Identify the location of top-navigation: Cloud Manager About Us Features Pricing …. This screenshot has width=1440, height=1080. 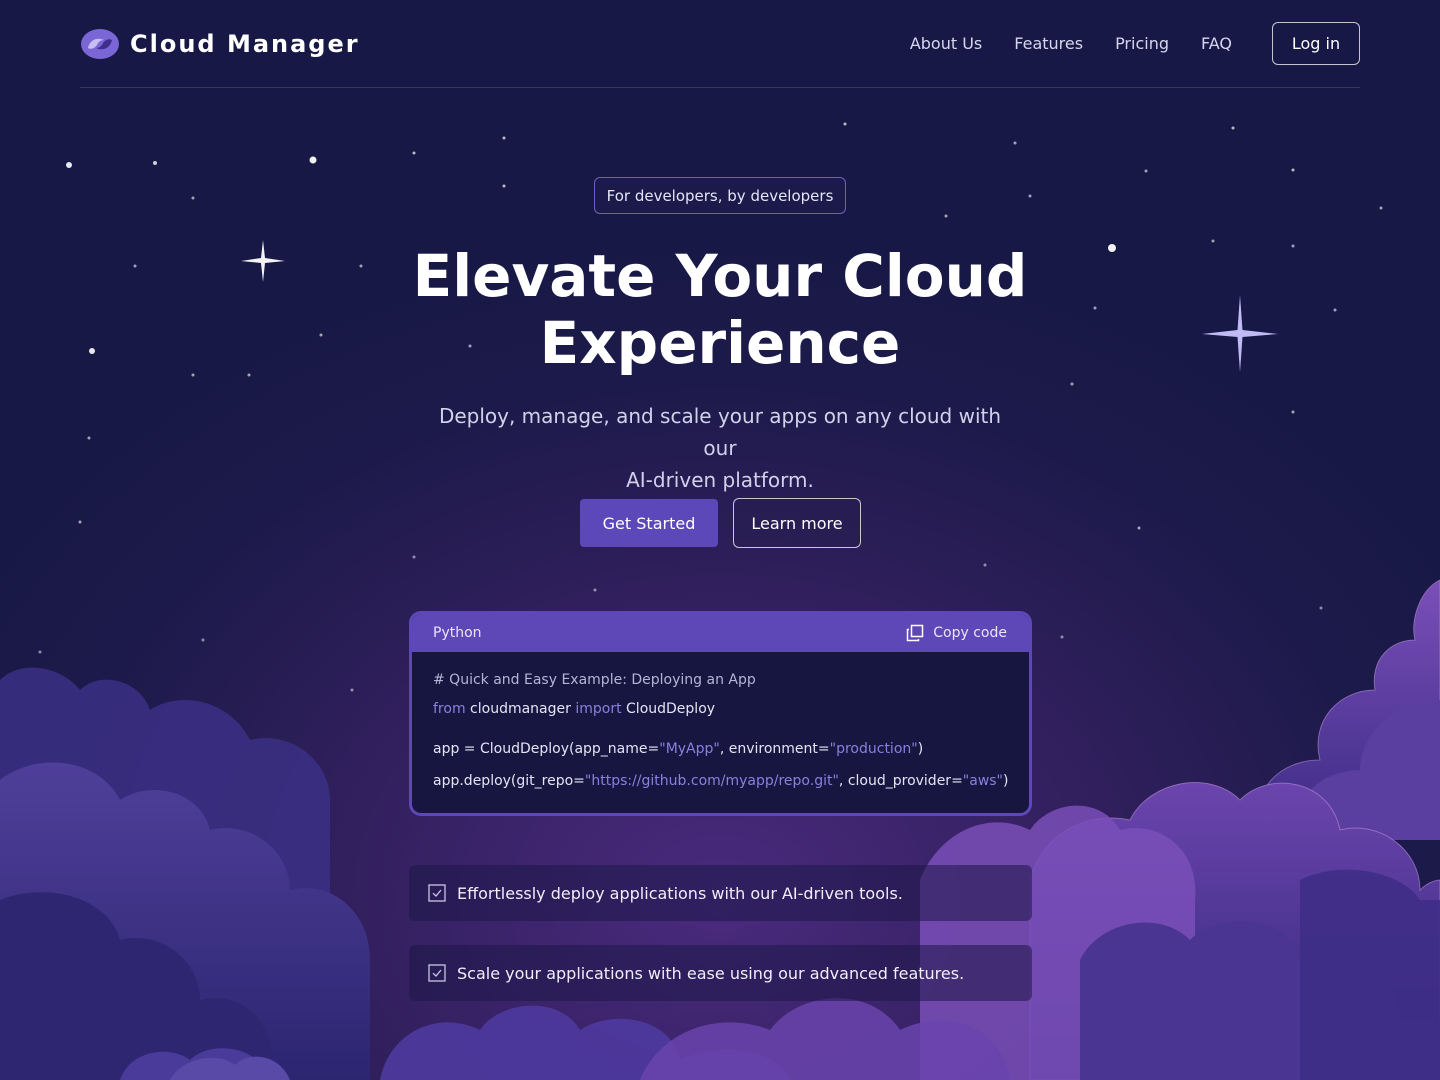
(720, 44).